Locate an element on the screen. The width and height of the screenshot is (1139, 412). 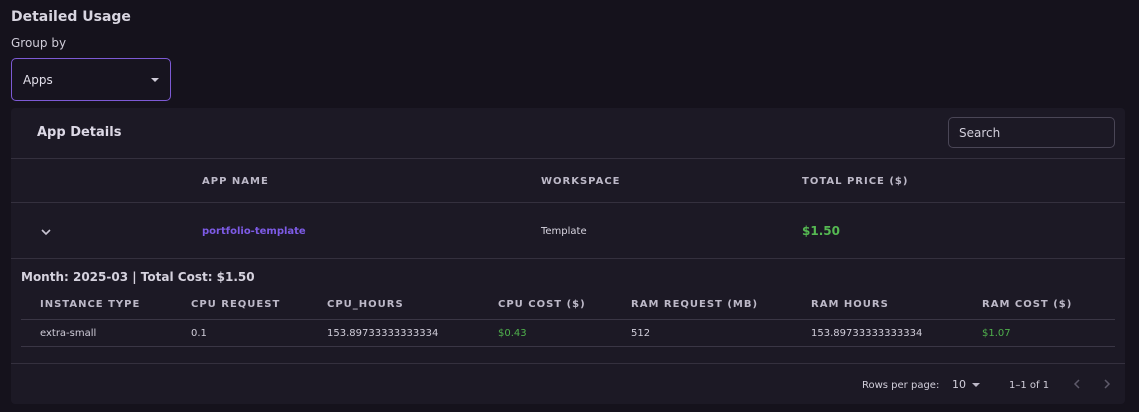
chevron-down-icon is located at coordinates (46, 232).